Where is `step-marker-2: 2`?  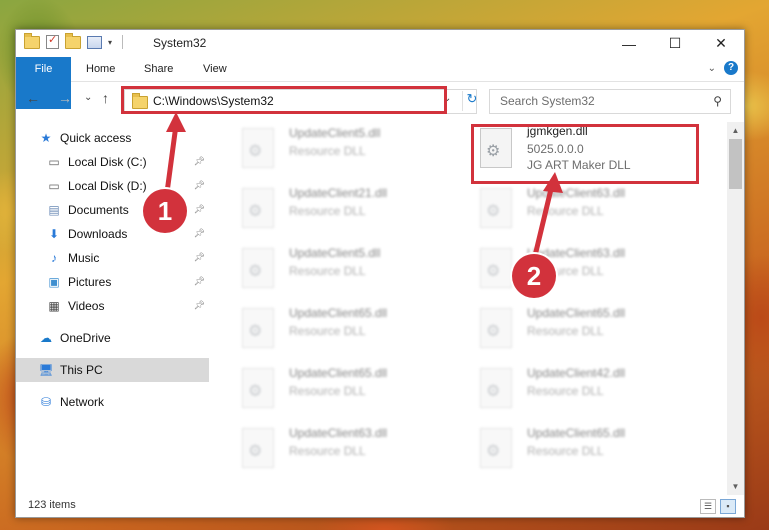
step-marker-2: 2 is located at coordinates (534, 276).